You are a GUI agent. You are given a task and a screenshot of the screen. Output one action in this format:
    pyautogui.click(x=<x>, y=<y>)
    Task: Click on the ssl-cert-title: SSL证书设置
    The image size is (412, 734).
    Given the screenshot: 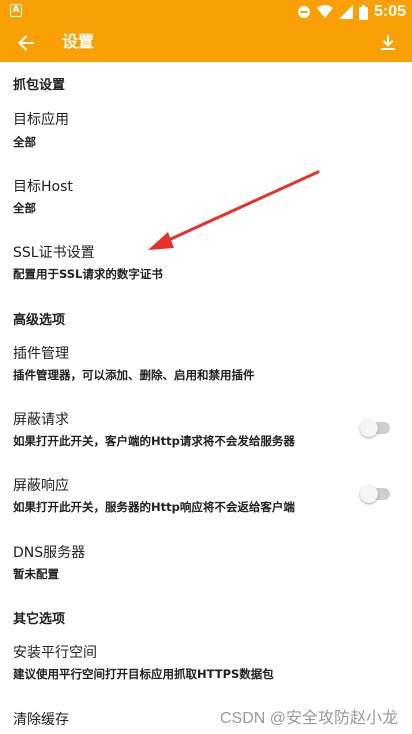 What is the action you would take?
    pyautogui.click(x=54, y=253)
    